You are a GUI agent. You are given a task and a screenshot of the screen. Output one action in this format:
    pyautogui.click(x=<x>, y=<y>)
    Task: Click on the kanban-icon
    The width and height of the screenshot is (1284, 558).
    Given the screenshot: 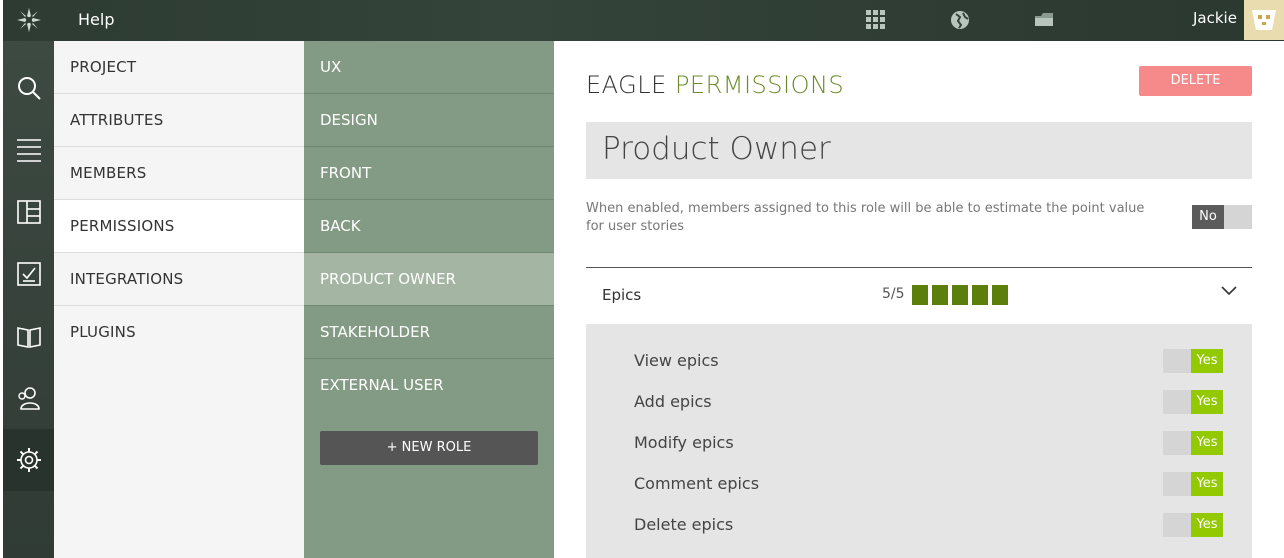 What is the action you would take?
    pyautogui.click(x=28, y=212)
    